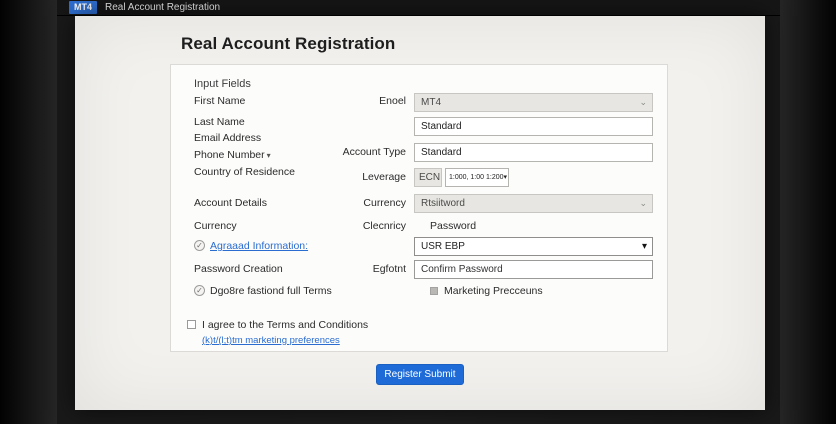 The height and width of the screenshot is (424, 836). Describe the element at coordinates (808, 212) in the screenshot. I see `dark-edge-right` at that location.